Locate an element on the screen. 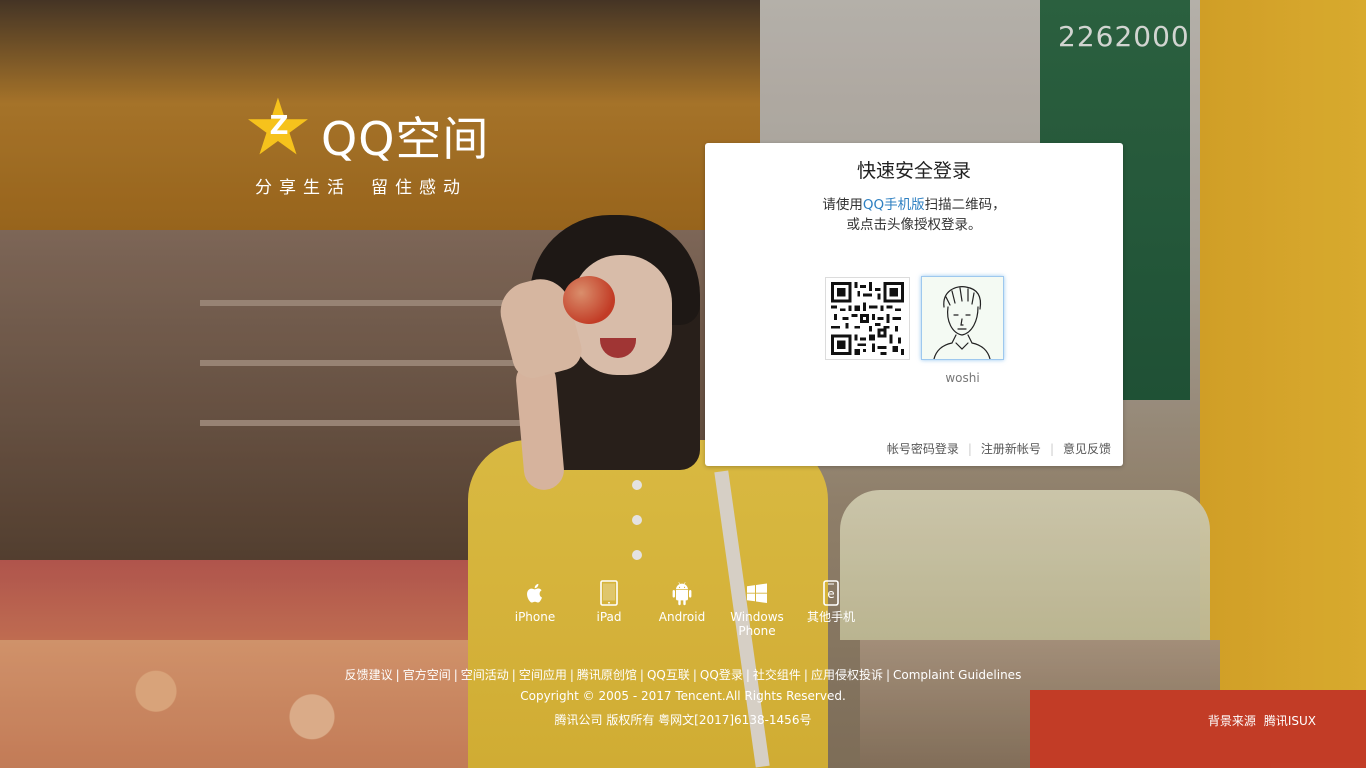  footer-icp: 腾讯公司 版权所有 粤网文[2017]6138-1456号 is located at coordinates (683, 720).